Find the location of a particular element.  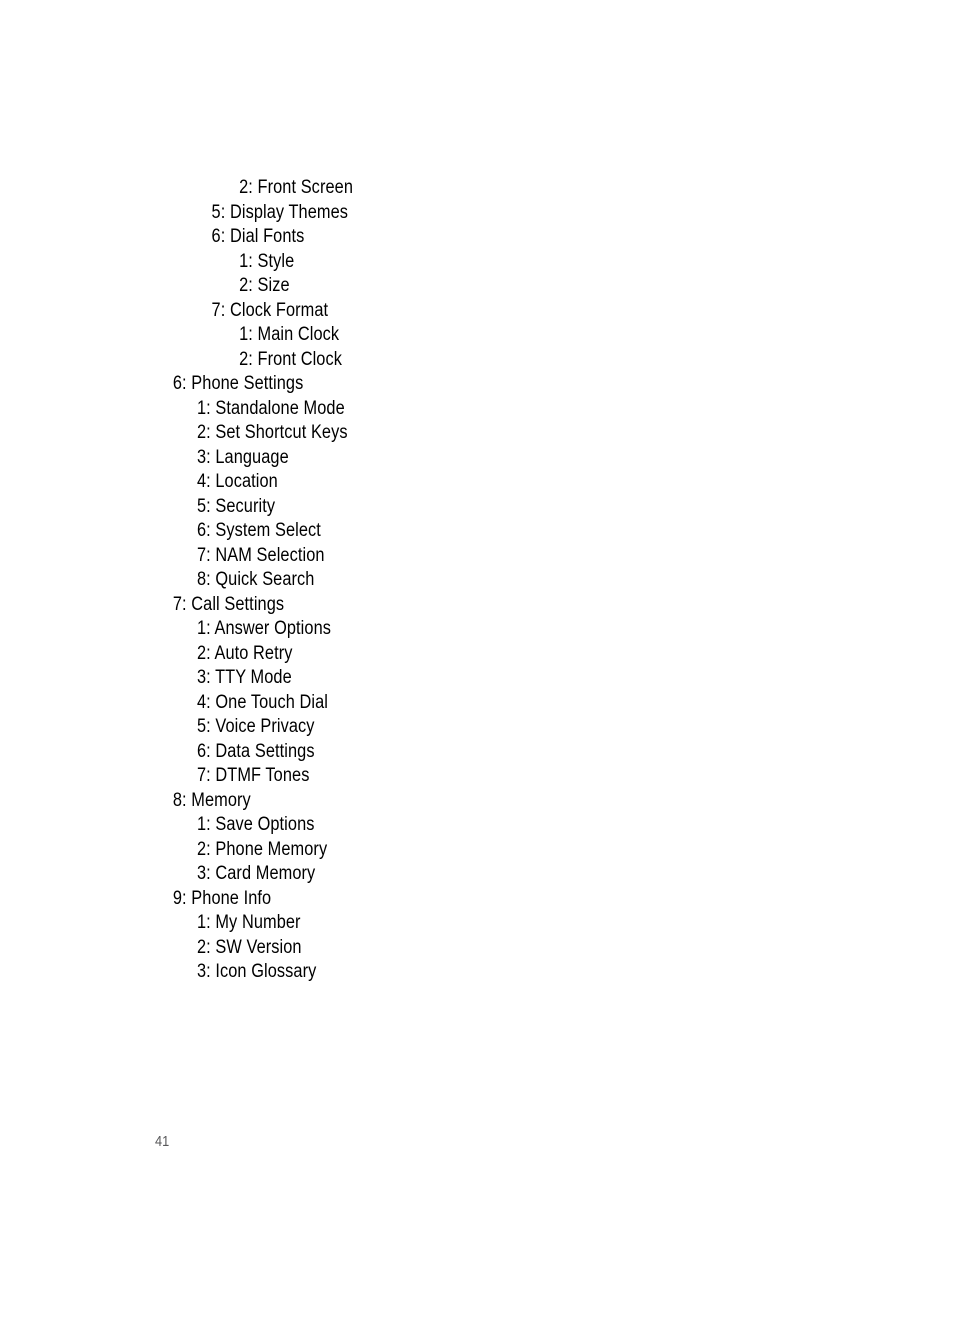

outline-item: 6: Data Settings is located at coordinates (255, 751).